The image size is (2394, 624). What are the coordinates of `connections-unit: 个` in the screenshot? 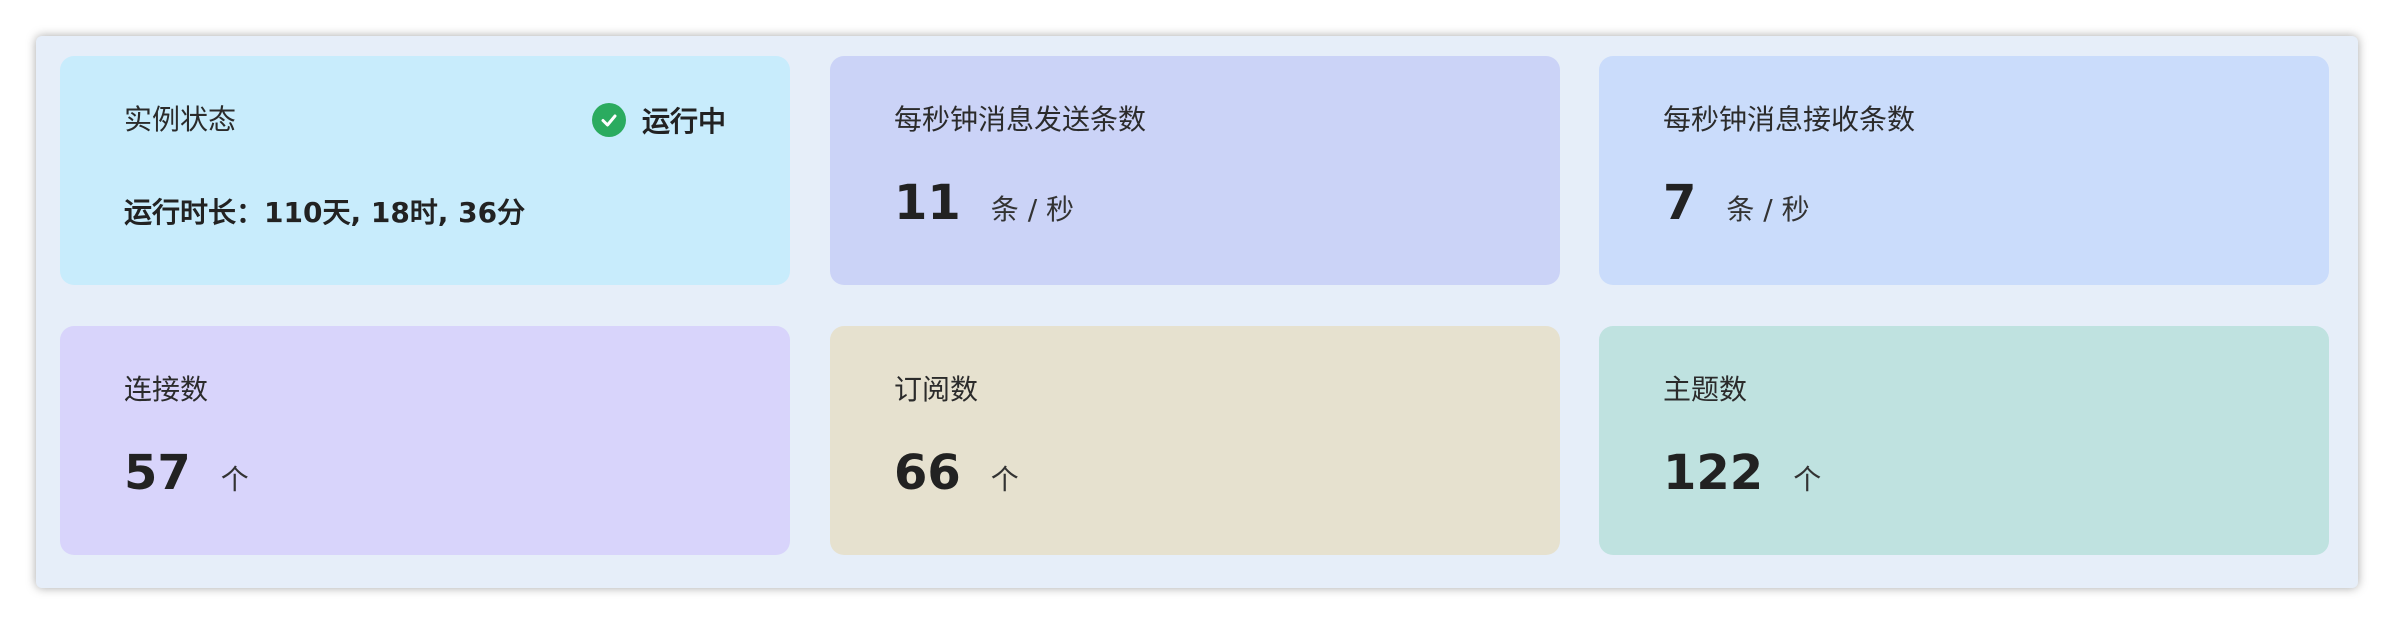 It's located at (234, 479).